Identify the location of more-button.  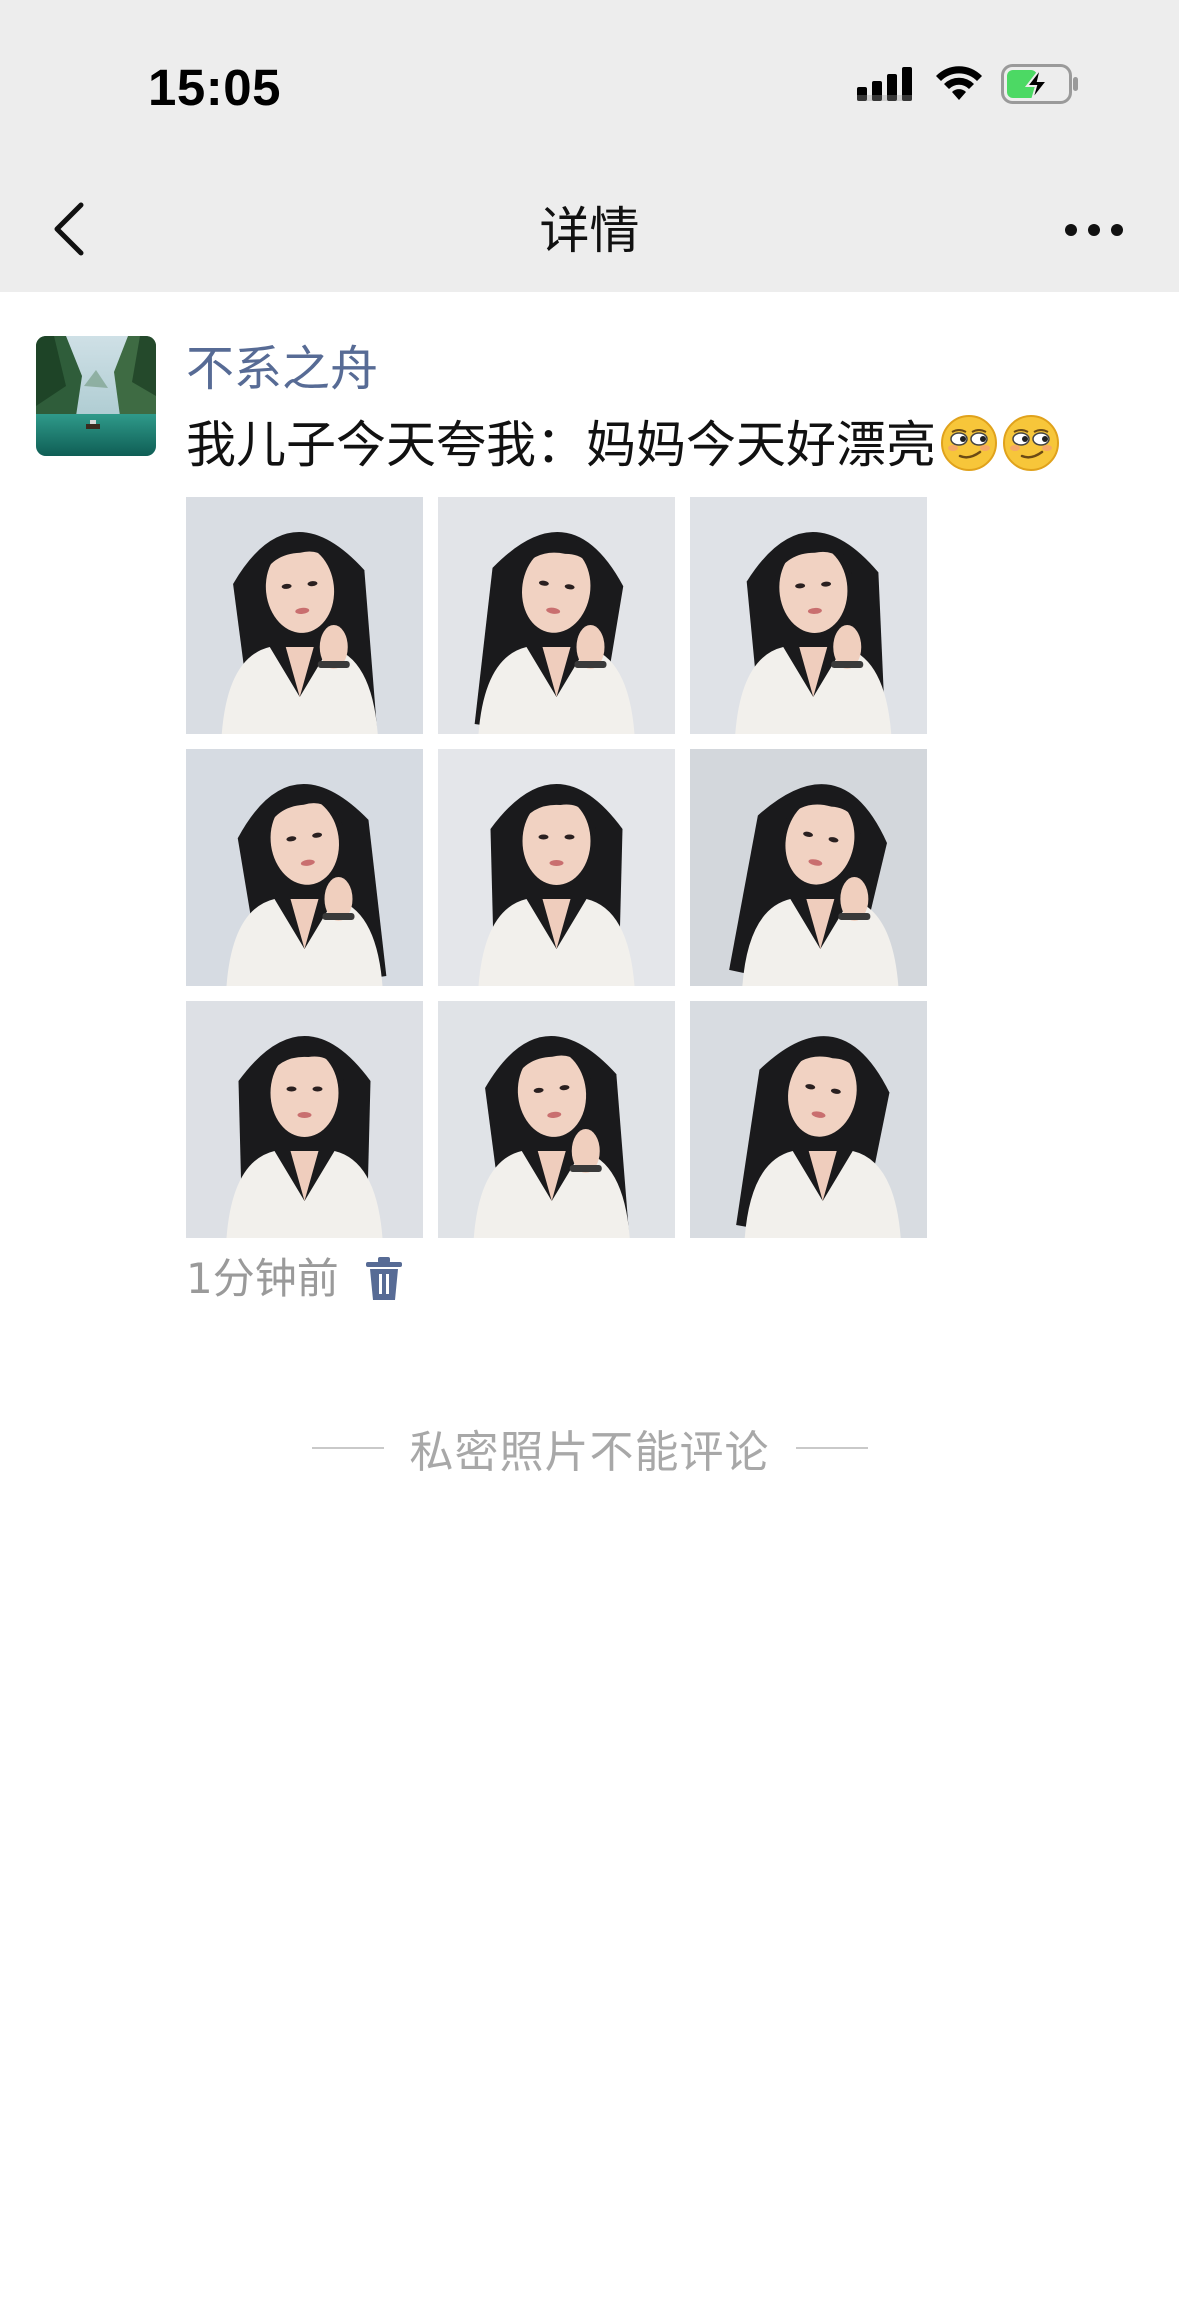
(1094, 231).